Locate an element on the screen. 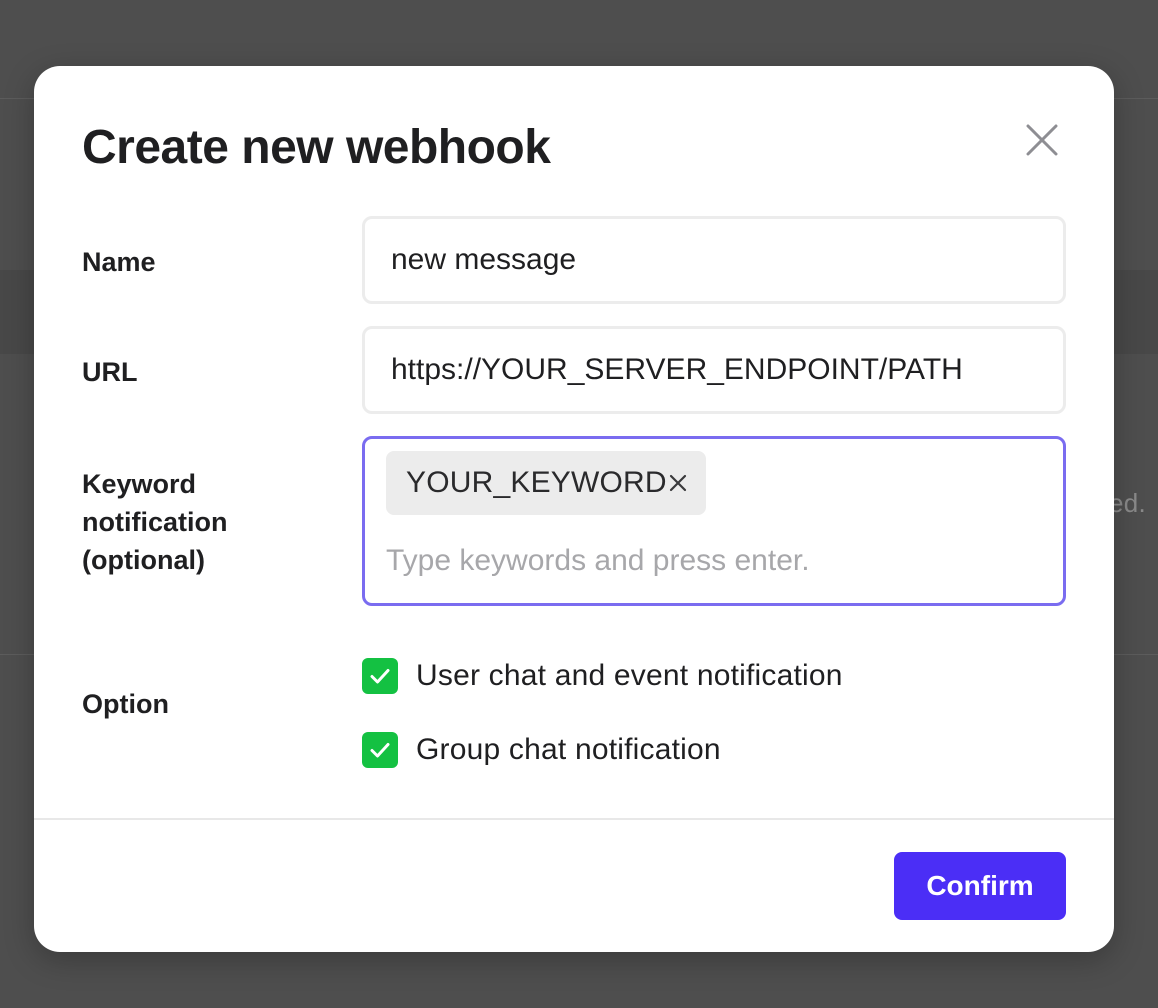  keyword-label-line: notification is located at coordinates (155, 522).